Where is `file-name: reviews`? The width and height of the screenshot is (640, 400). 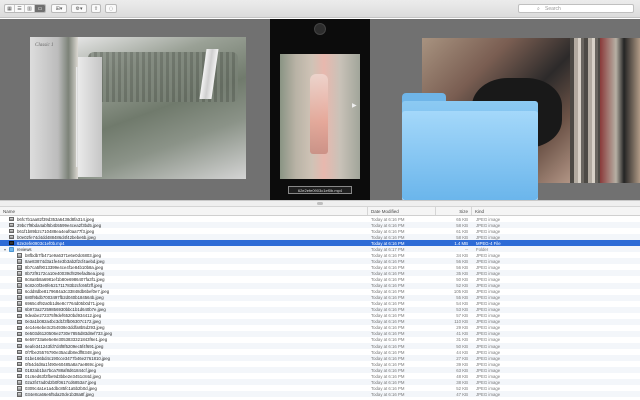 file-name: reviews is located at coordinates (24, 249).